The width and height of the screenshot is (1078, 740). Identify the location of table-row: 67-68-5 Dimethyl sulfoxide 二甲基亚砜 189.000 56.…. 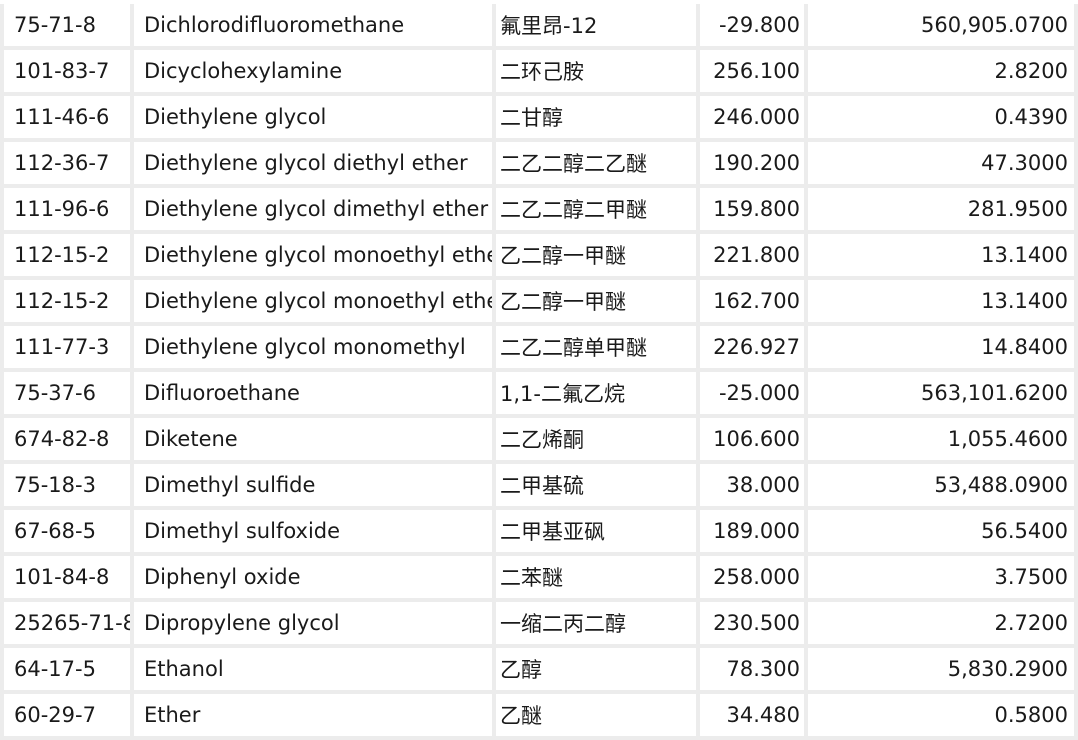
(539, 533).